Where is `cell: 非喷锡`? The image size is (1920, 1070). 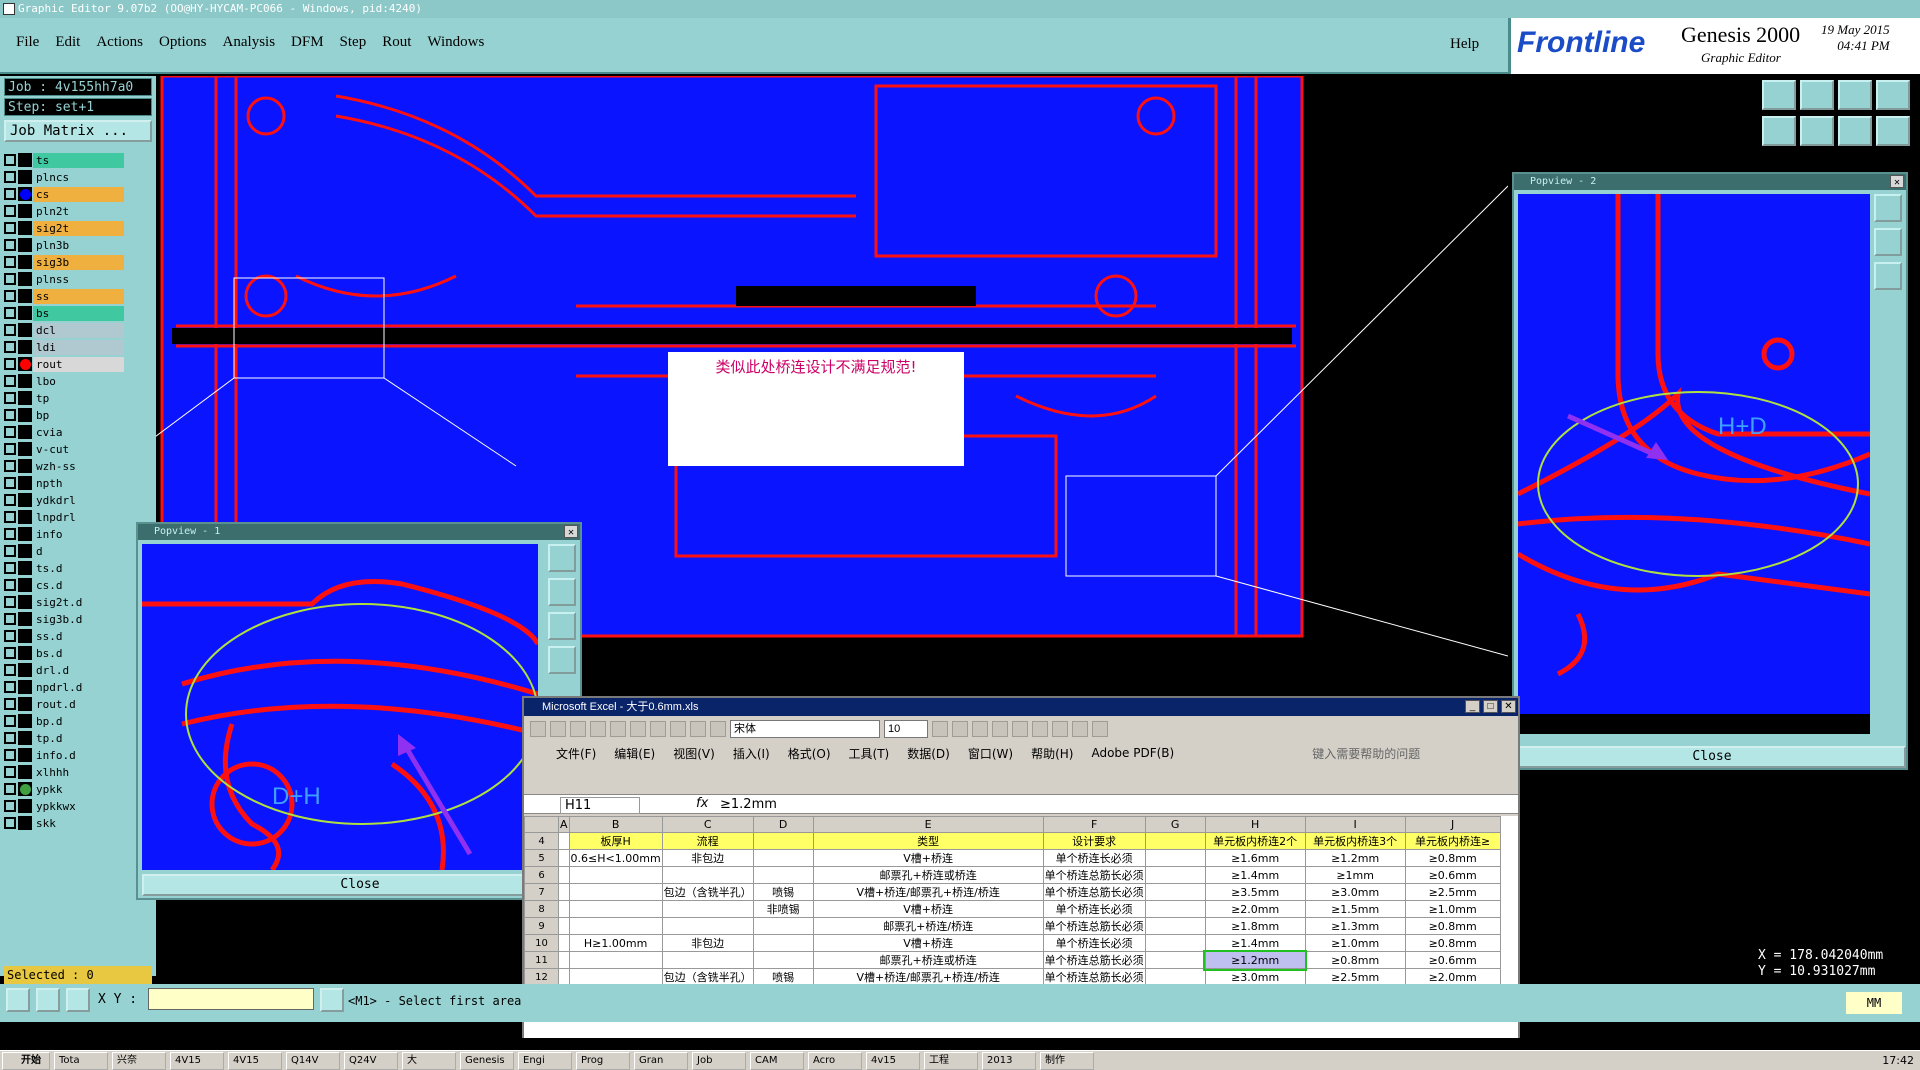 cell: 非喷锡 is located at coordinates (783, 909).